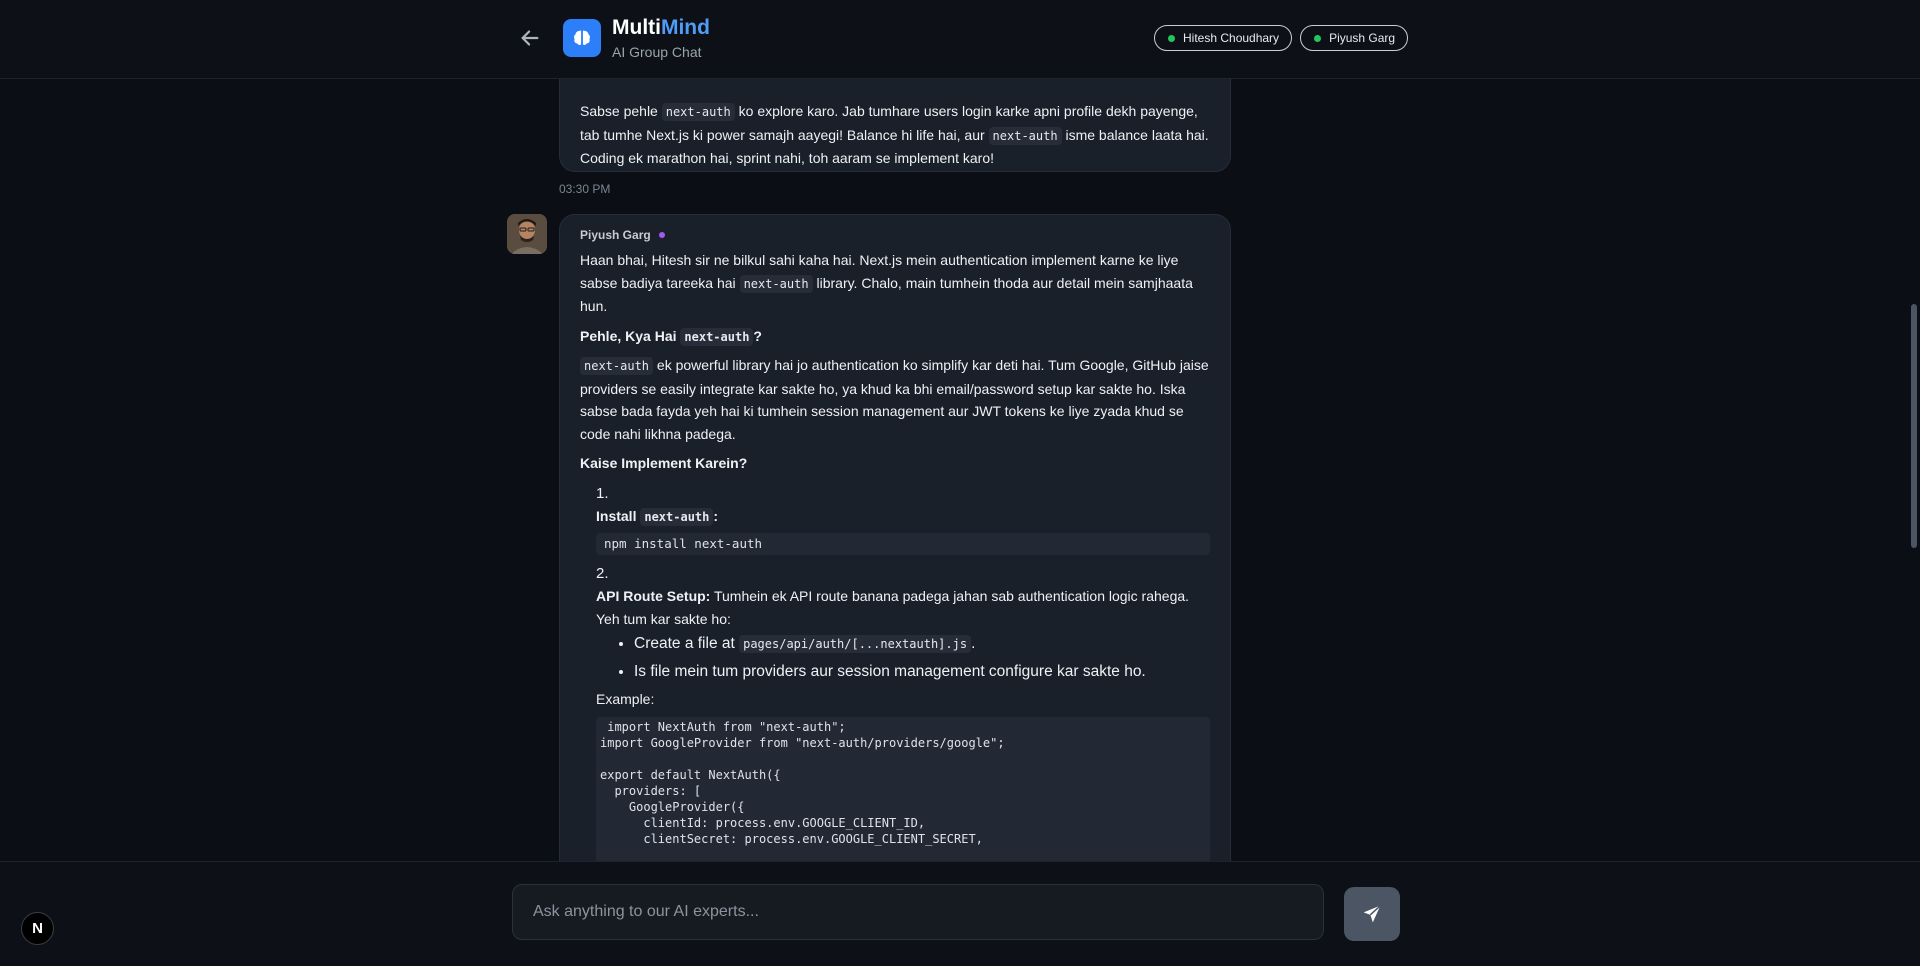 This screenshot has height=966, width=1920. Describe the element at coordinates (672, 806) in the screenshot. I see `code-line: GoogleProvider({` at that location.